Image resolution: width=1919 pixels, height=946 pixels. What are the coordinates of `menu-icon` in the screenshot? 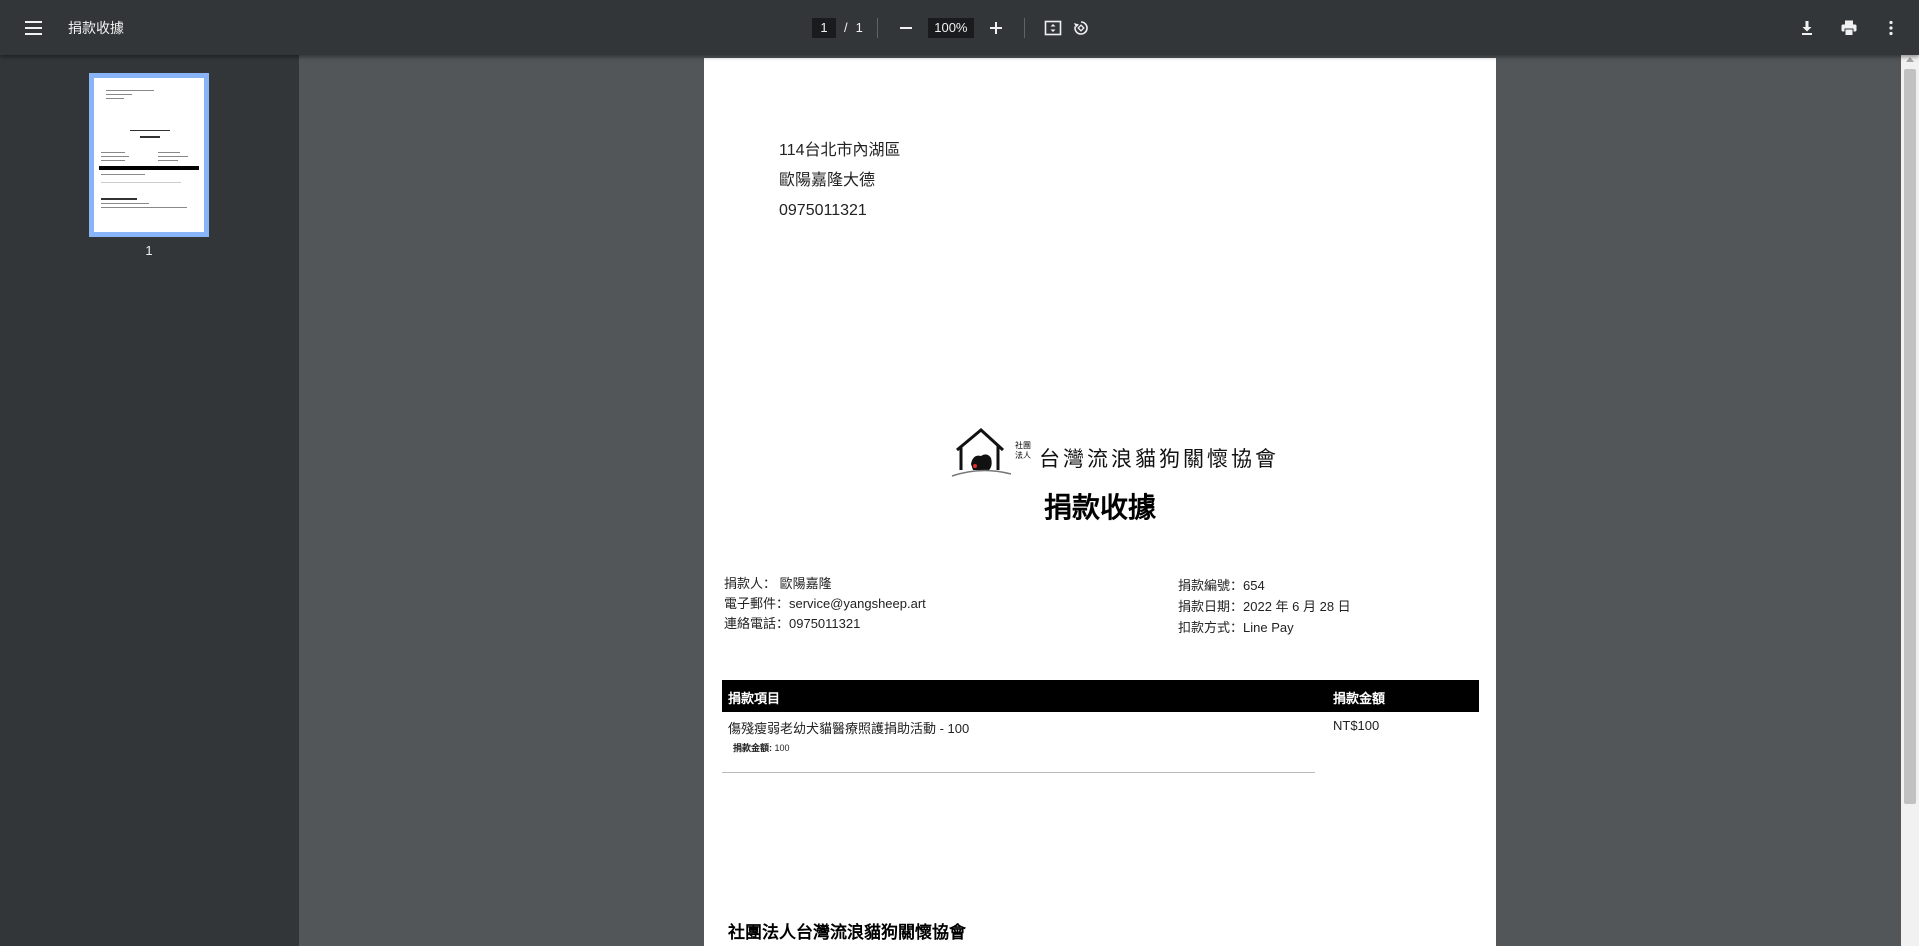 It's located at (33, 28).